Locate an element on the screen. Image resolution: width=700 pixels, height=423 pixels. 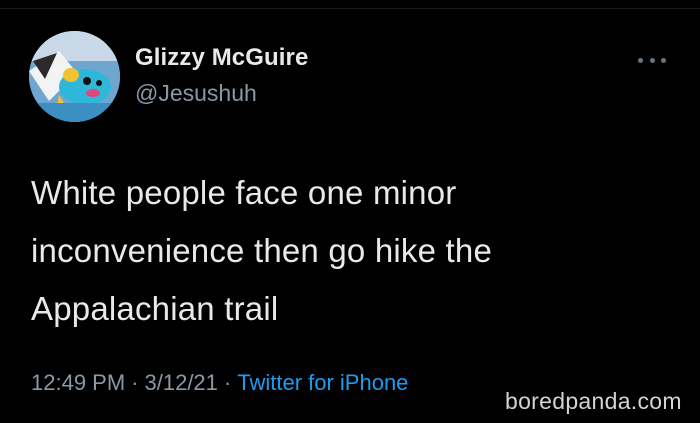
tweet-metadata: 12:49 PM · 3/12/21 · Twitter for iPhone is located at coordinates (219, 383).